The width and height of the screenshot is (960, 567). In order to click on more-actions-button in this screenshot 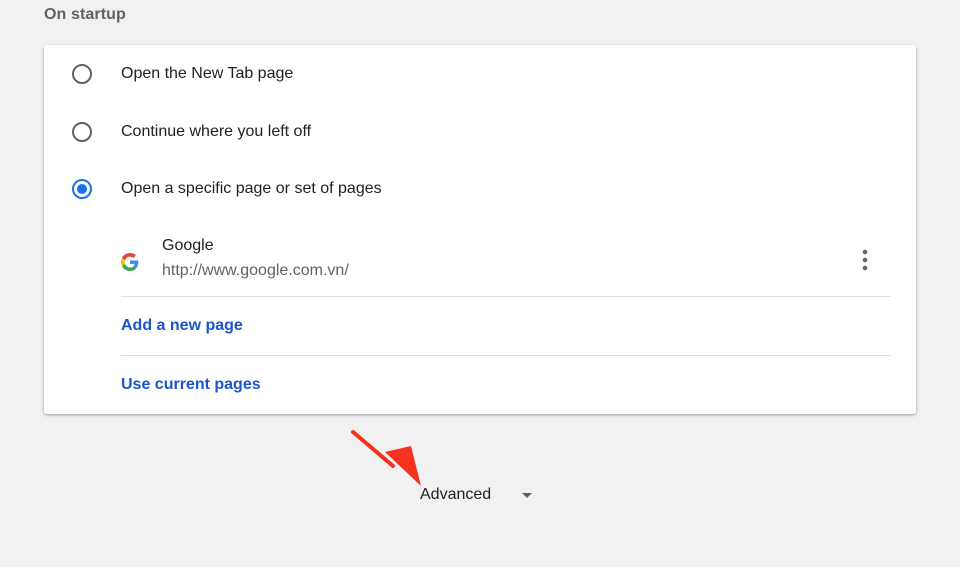, I will do `click(865, 260)`.